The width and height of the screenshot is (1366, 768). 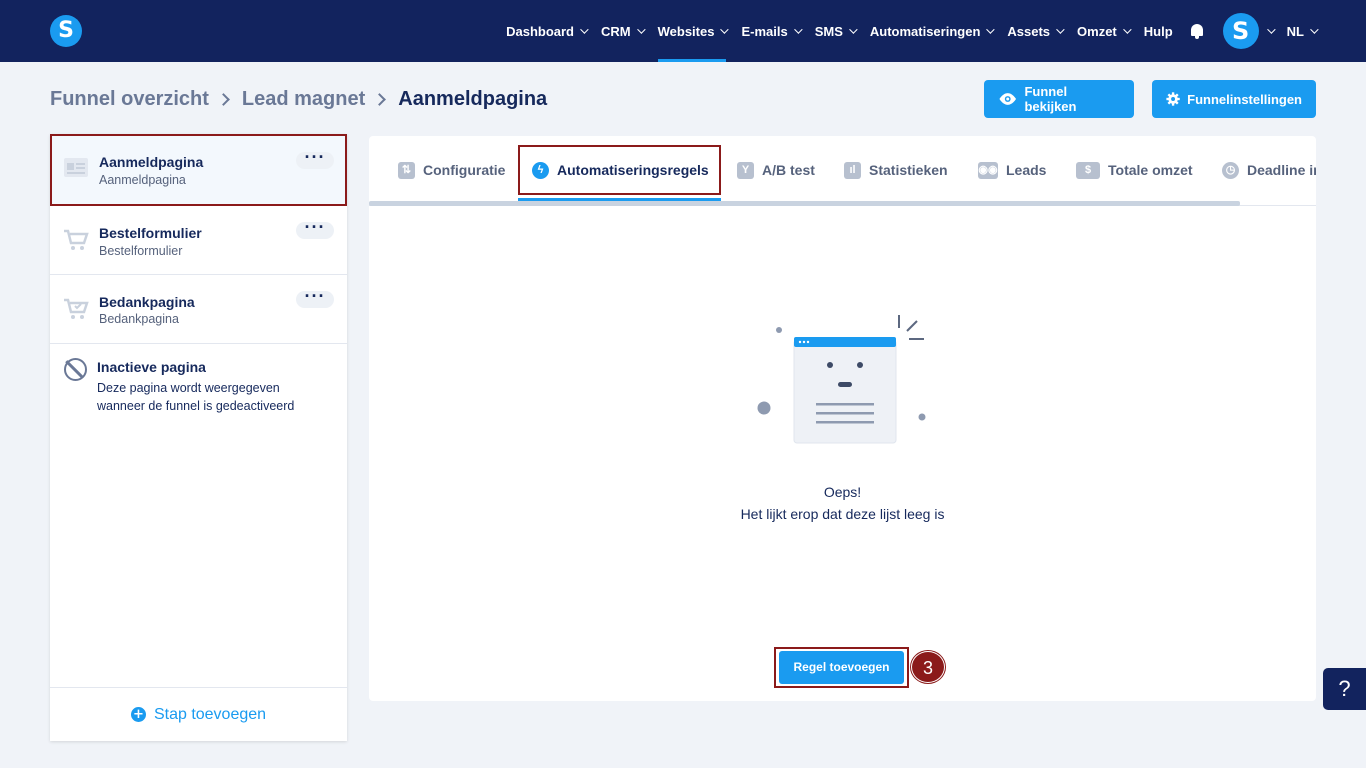 What do you see at coordinates (75, 369) in the screenshot?
I see `disabled-icon` at bounding box center [75, 369].